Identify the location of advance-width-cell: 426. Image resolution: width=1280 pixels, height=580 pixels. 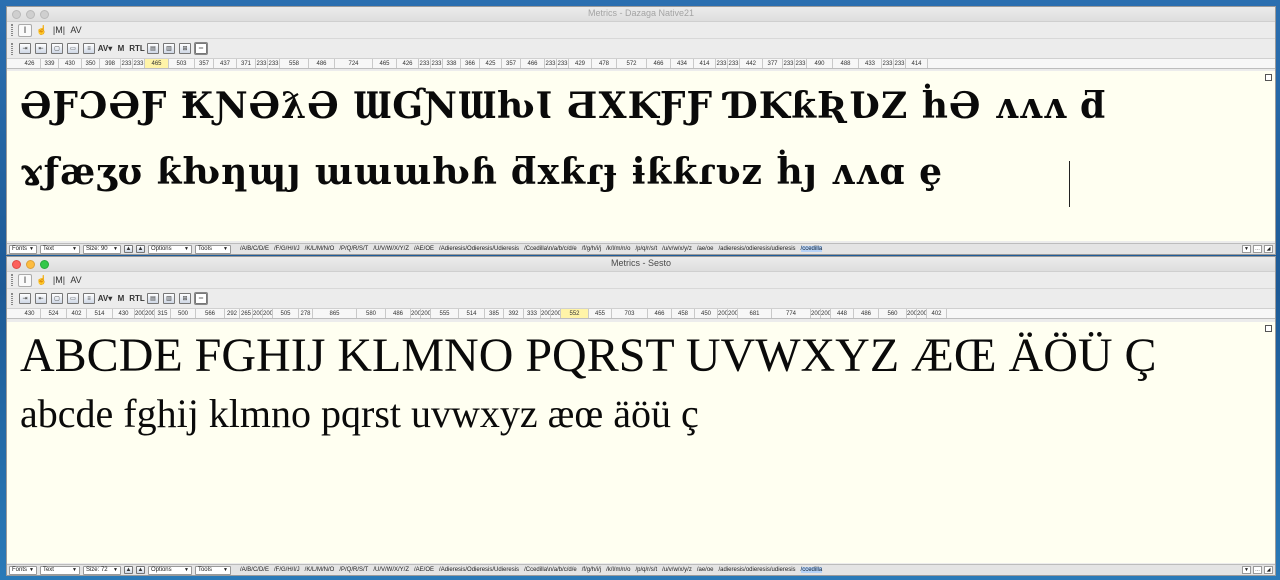
(30, 63).